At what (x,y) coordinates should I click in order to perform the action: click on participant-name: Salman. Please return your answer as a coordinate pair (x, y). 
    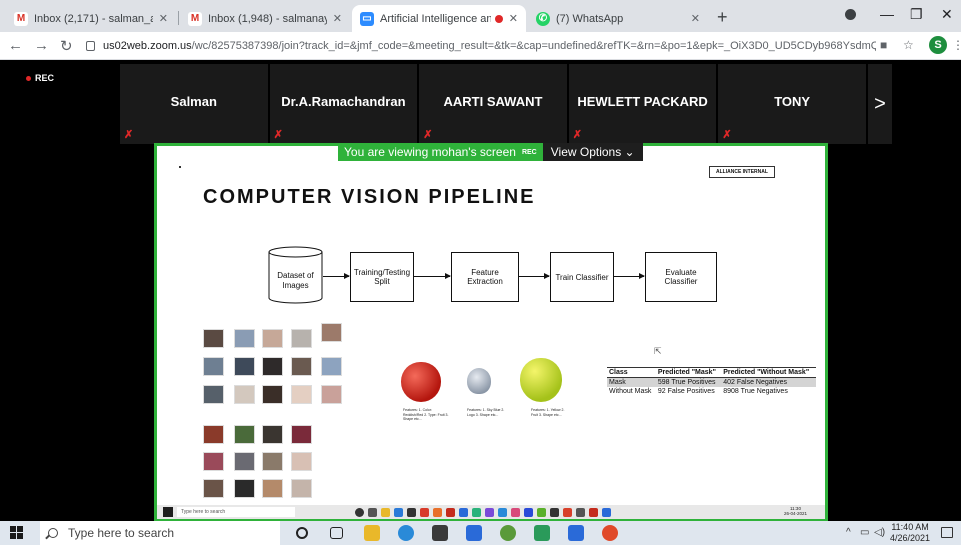
    Looking at the image, I should click on (193, 101).